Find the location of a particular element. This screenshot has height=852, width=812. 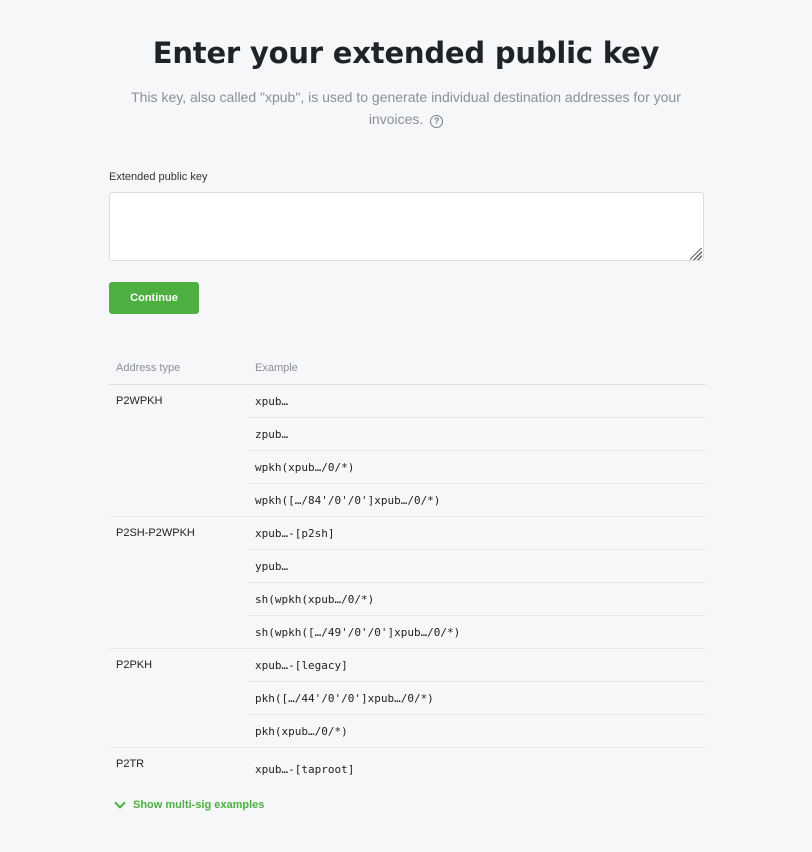

column-header-address-type: Address type is located at coordinates (178, 368).